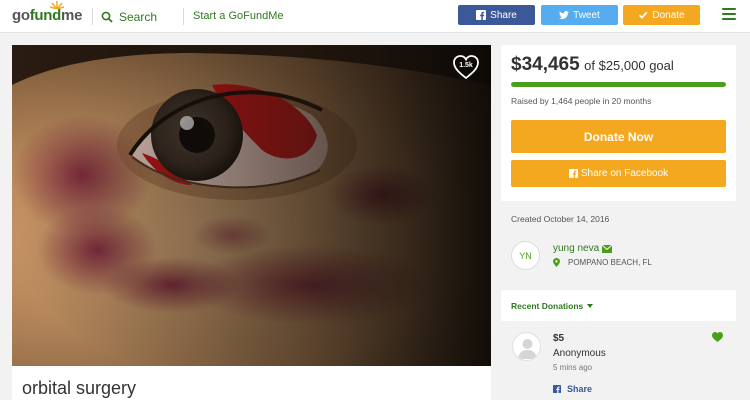 The height and width of the screenshot is (400, 750). I want to click on logo-fund-text: fund, so click(45, 15).